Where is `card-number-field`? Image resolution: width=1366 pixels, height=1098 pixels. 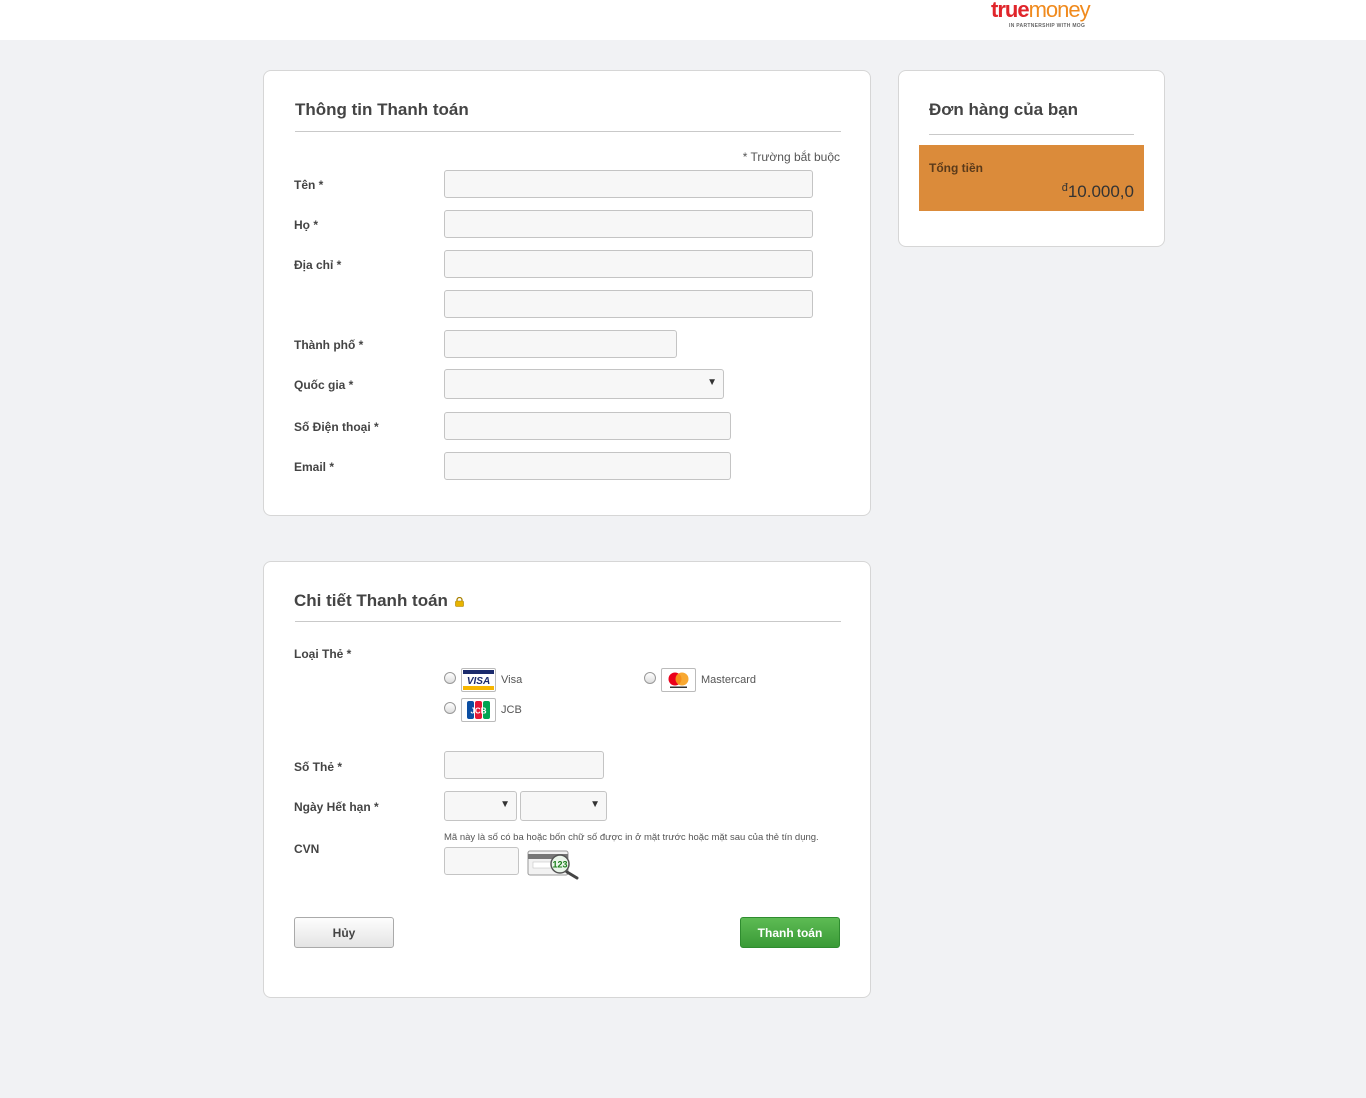
card-number-field is located at coordinates (524, 765).